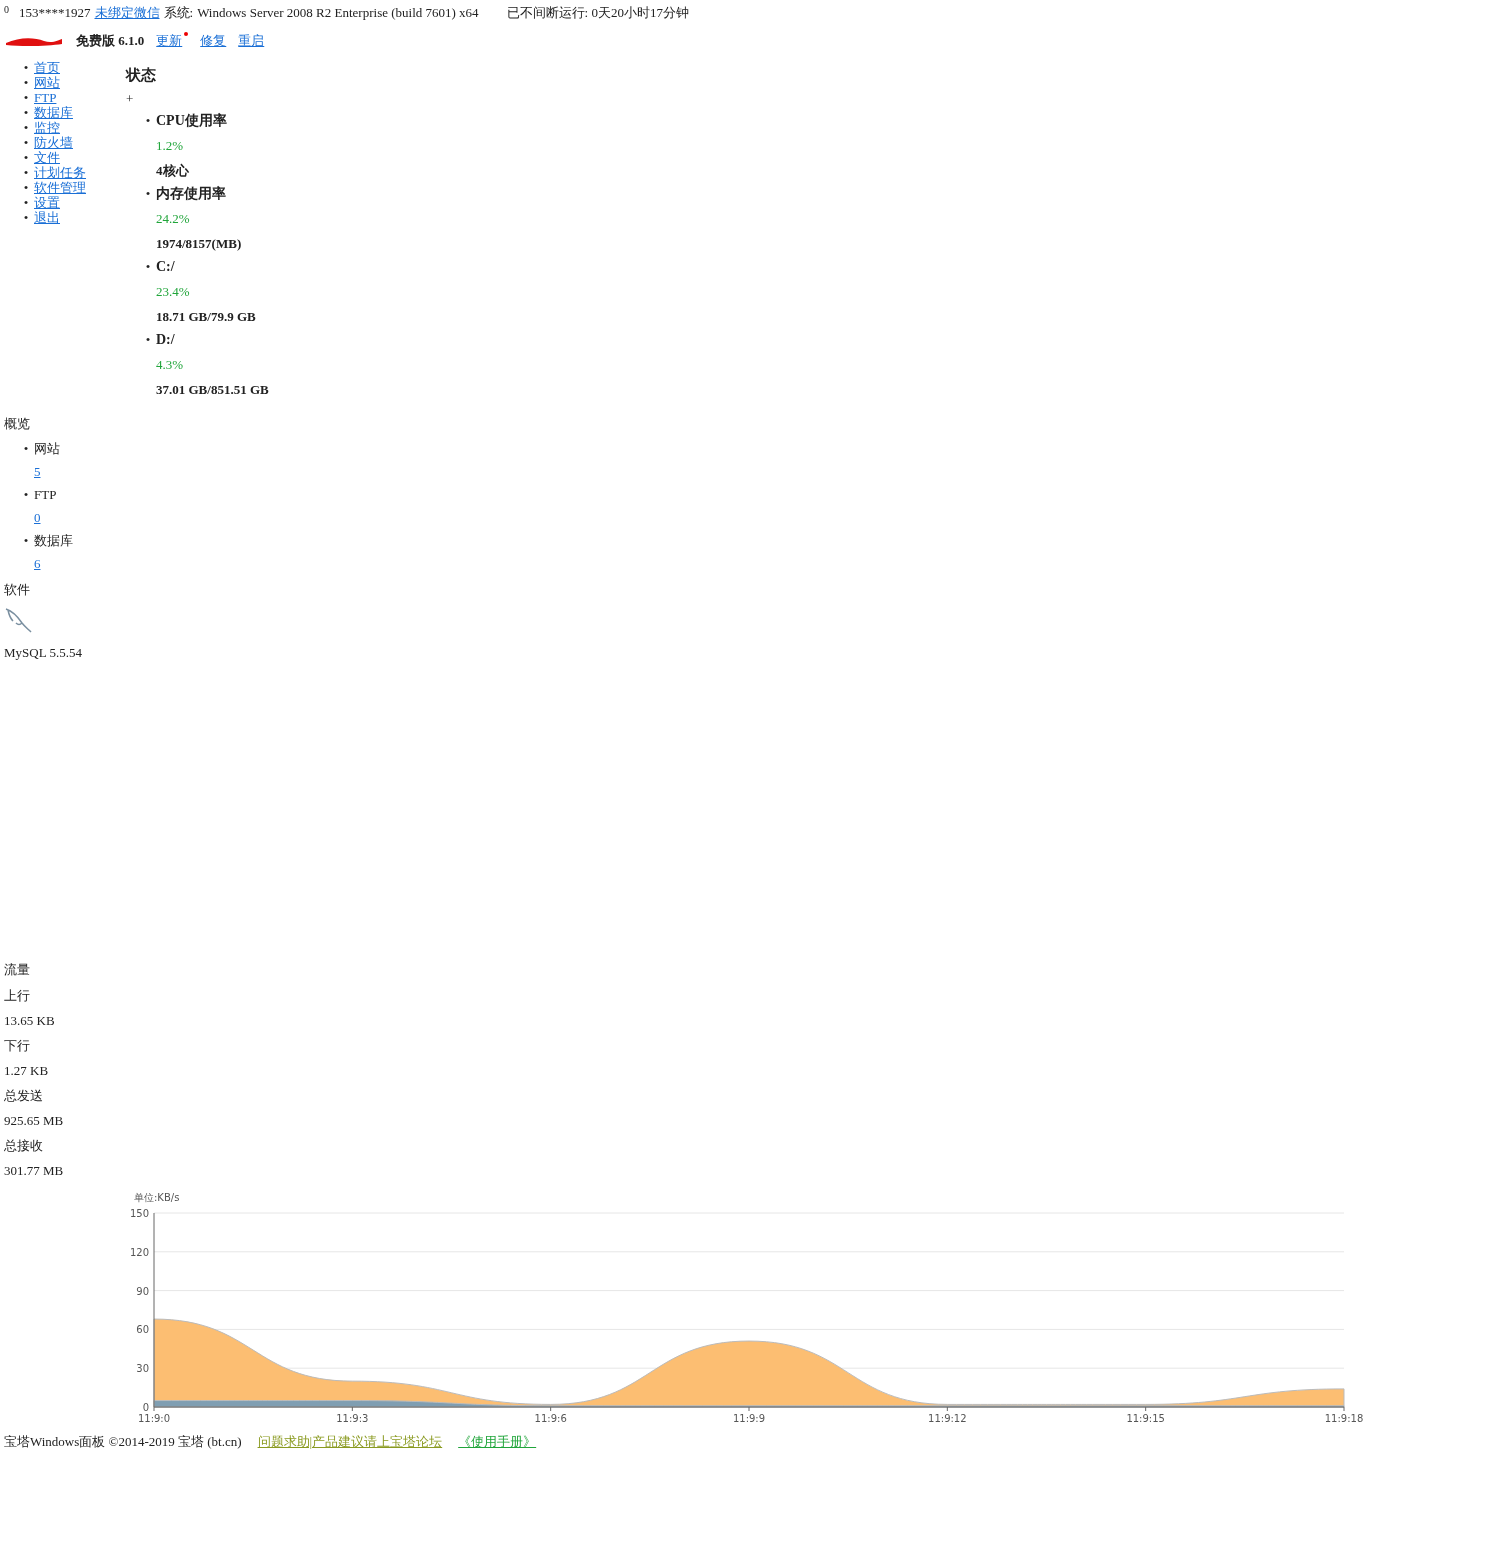 The image size is (1500, 1562). I want to click on nav-link: 软件管理, so click(60, 187).